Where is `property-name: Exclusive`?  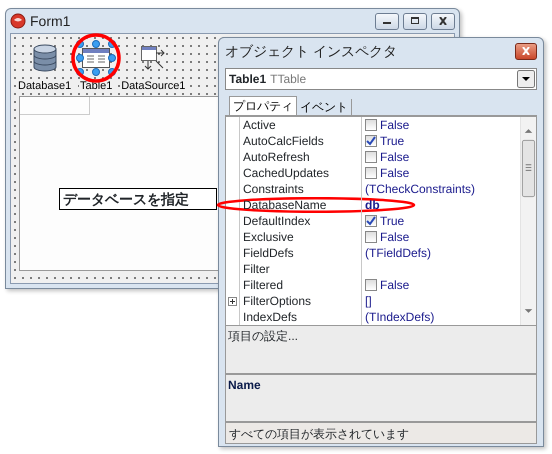
property-name: Exclusive is located at coordinates (301, 237).